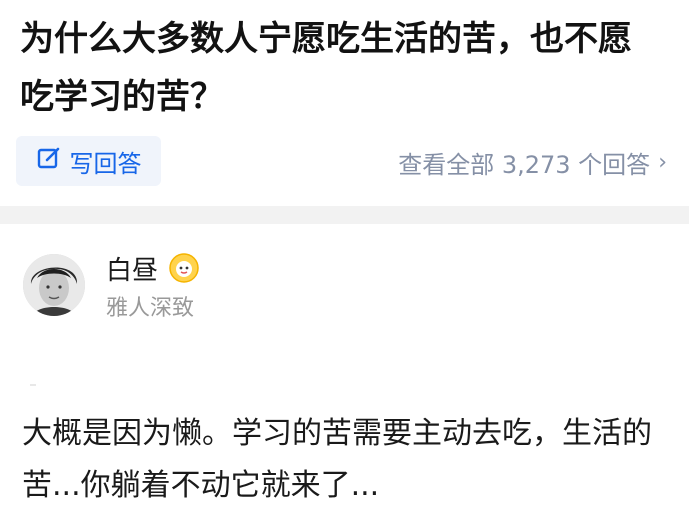  I want to click on write-answer-button: 写回答, so click(88, 161).